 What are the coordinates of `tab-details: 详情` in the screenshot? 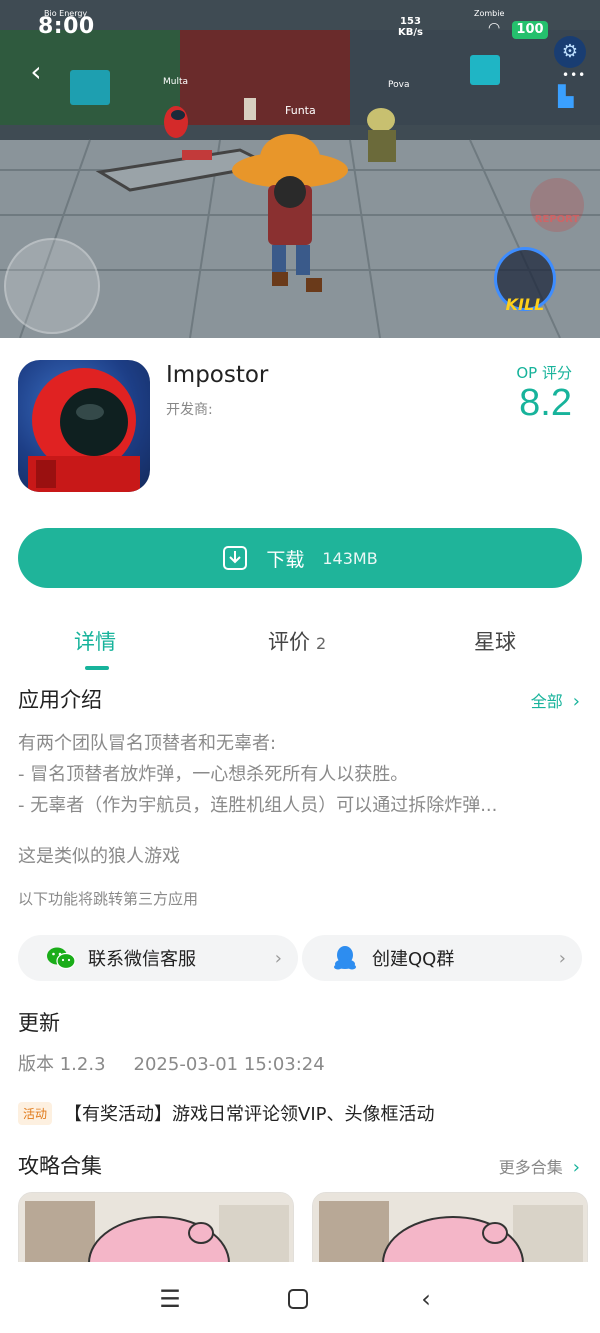 It's located at (95, 641).